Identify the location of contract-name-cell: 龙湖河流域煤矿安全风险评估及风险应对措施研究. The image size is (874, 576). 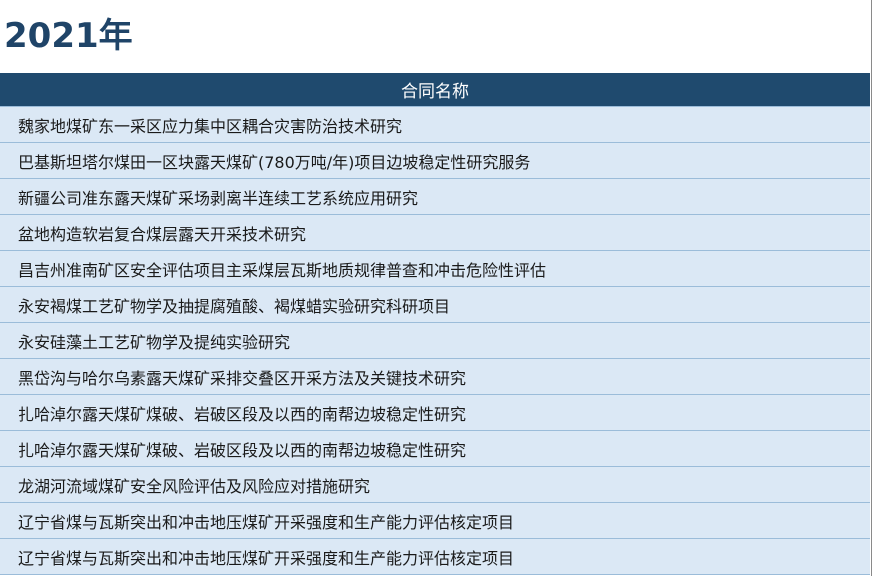
(435, 484).